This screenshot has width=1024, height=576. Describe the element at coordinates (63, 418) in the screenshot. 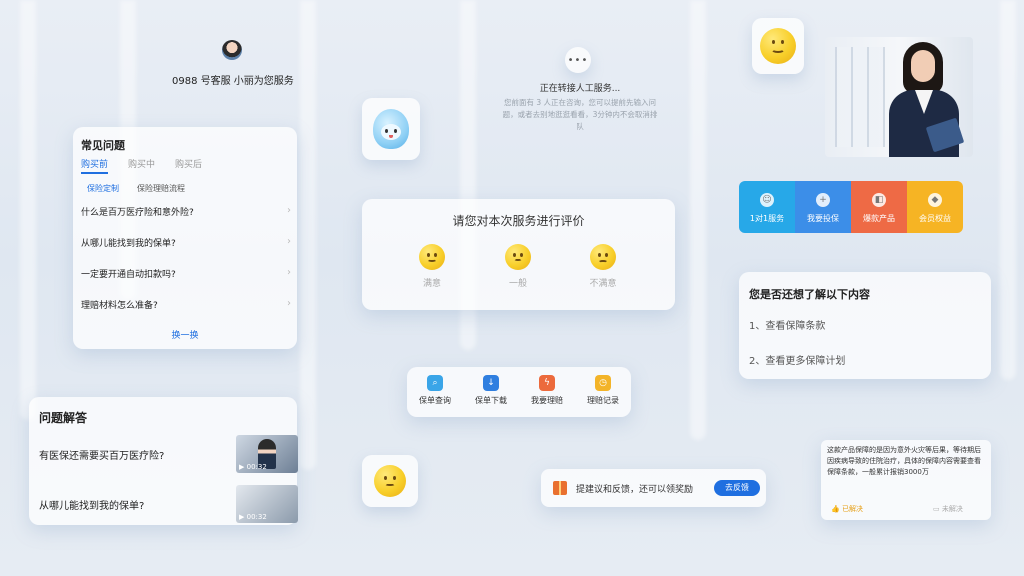

I see `qa-title: 问题解答` at that location.